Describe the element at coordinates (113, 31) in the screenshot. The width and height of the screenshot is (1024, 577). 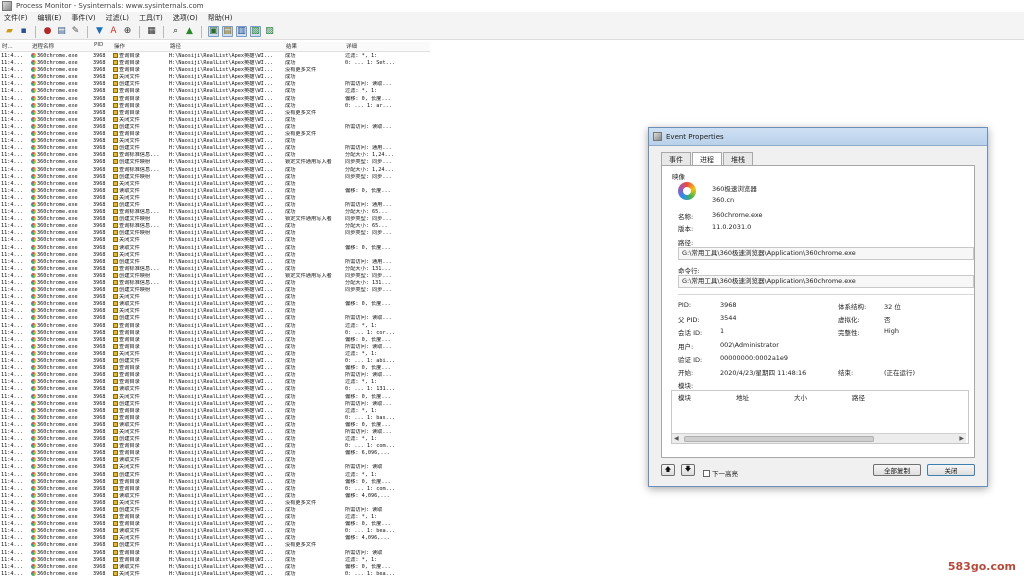
I see `highlight-icon: A` at that location.